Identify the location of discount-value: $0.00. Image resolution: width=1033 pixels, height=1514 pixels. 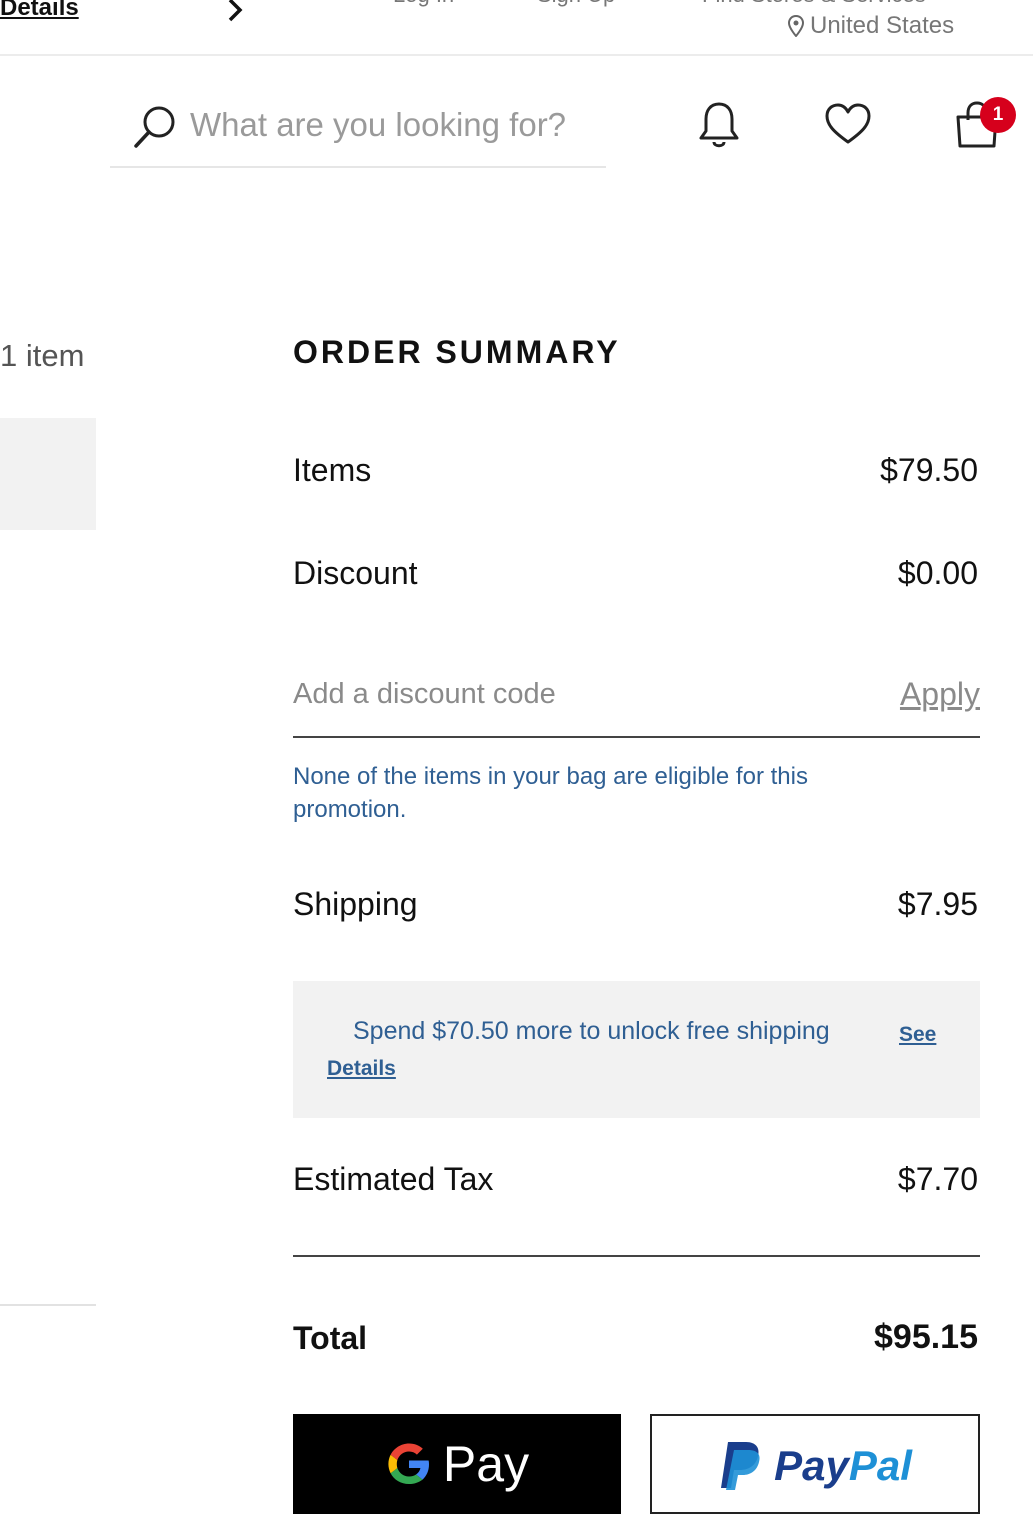
(937, 573).